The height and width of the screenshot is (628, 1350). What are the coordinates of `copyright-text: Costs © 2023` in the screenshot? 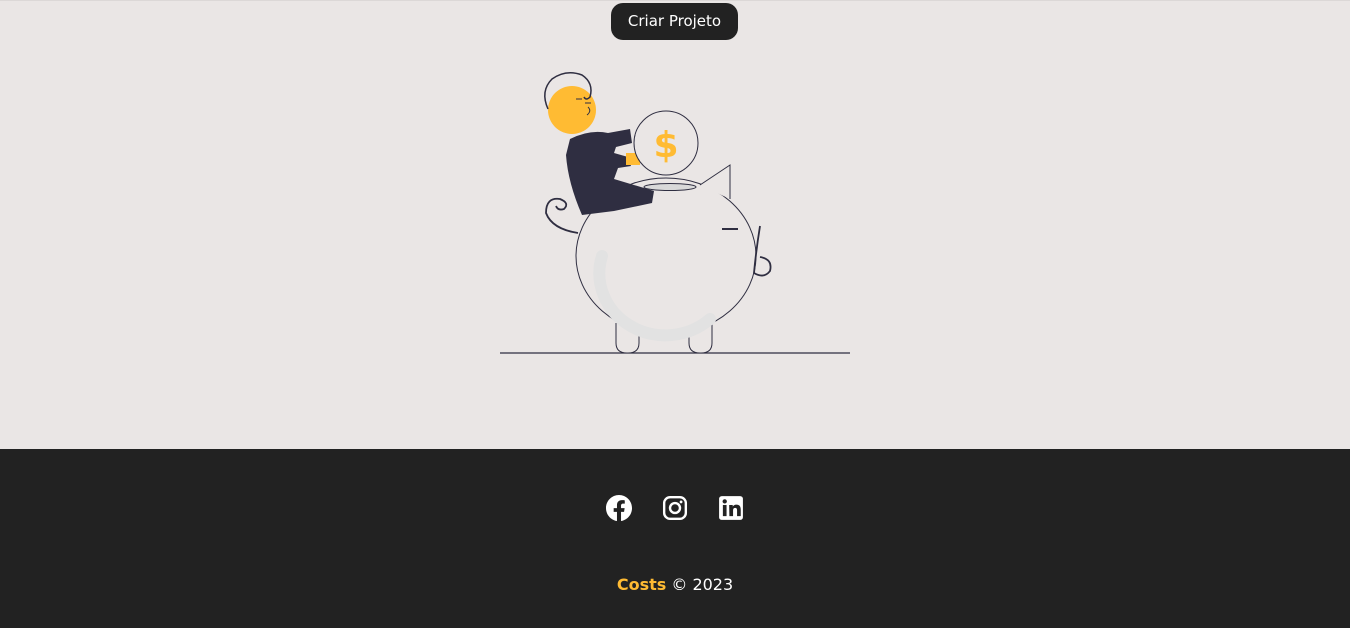 It's located at (675, 584).